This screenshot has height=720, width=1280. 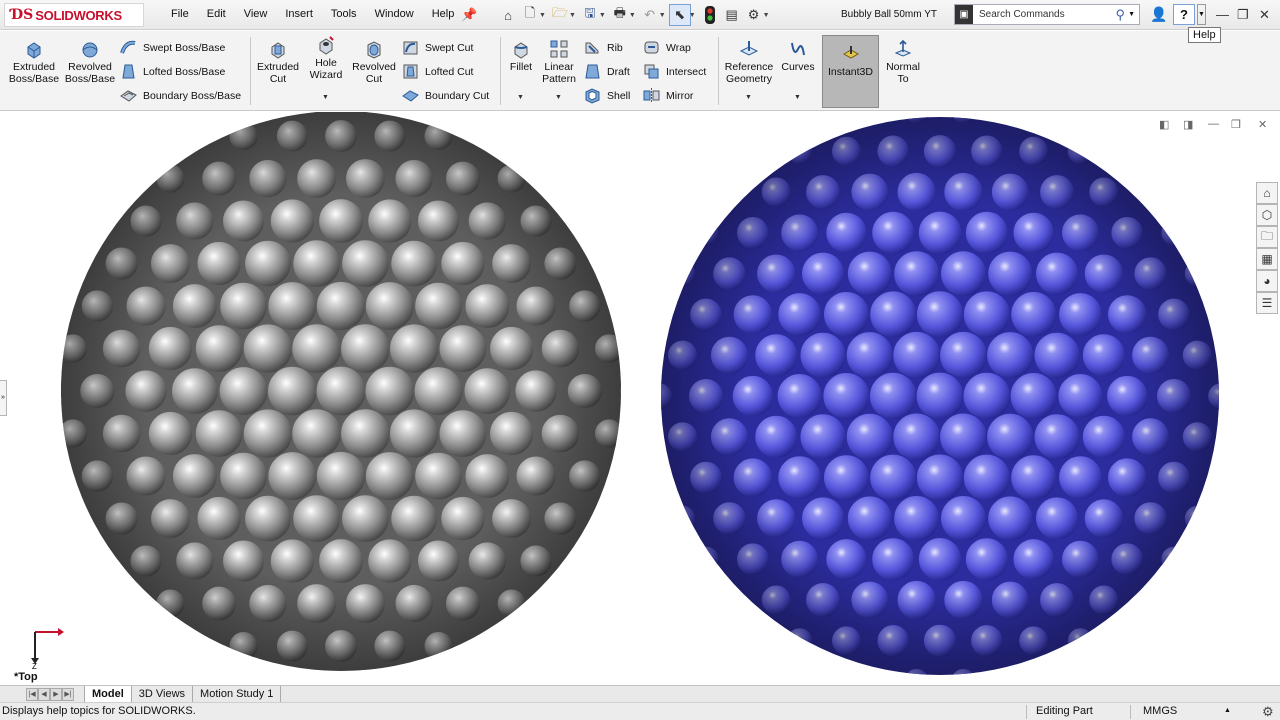 What do you see at coordinates (559, 62) in the screenshot?
I see `linear-pattern-button: Linear Pattern` at bounding box center [559, 62].